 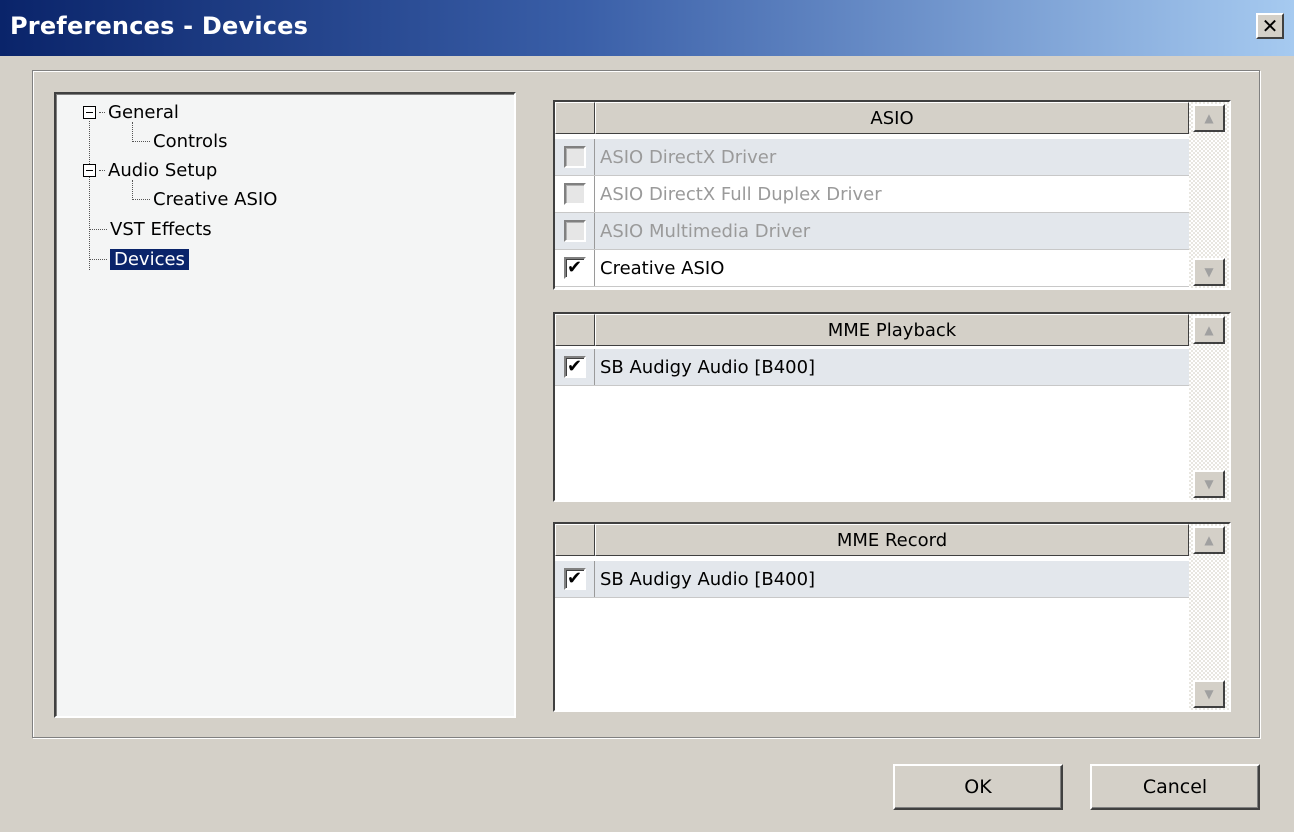 I want to click on list-header: MME Record, so click(x=872, y=540).